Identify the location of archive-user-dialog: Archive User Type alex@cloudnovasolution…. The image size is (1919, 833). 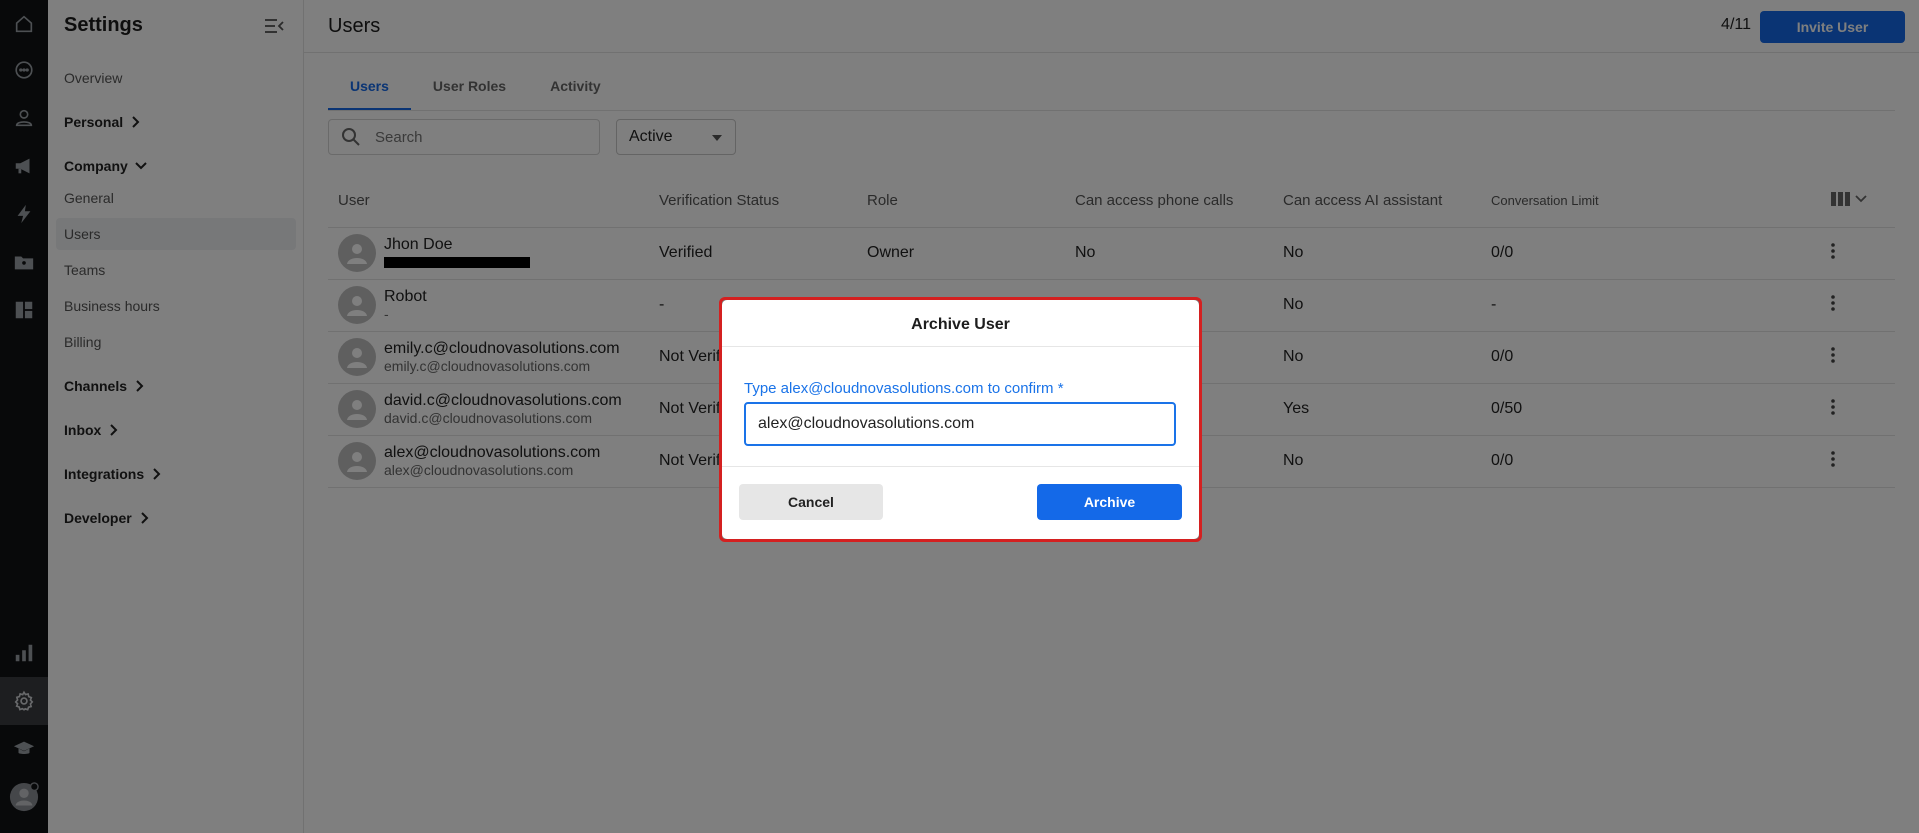
(960, 419).